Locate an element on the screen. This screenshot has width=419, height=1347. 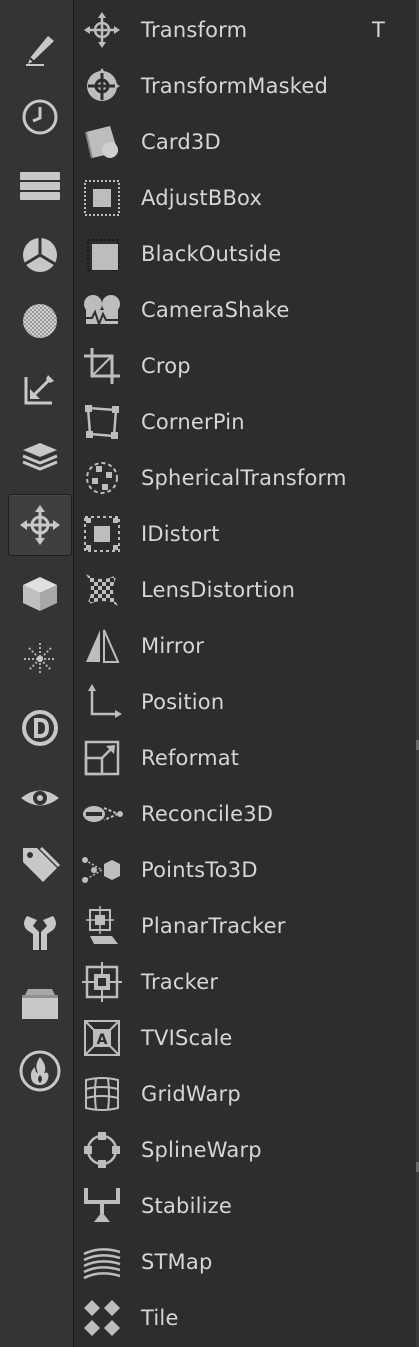
toolset-box-icon is located at coordinates (40, 1004).